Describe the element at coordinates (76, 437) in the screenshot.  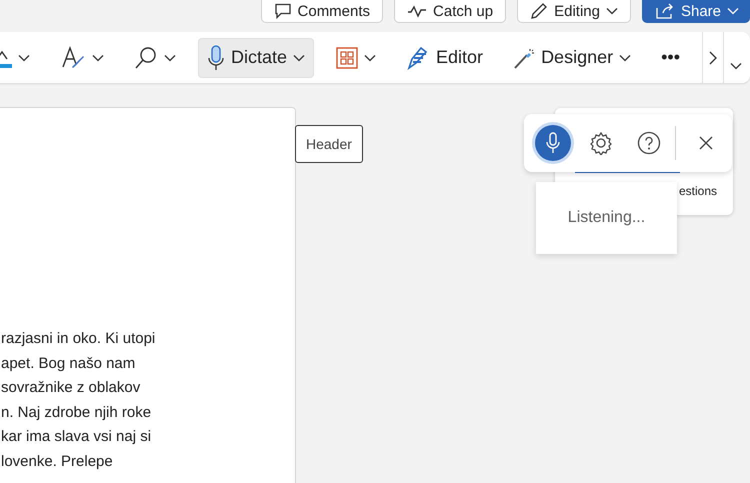
I see `document-text-line: kar ima slava vsi naj si` at that location.